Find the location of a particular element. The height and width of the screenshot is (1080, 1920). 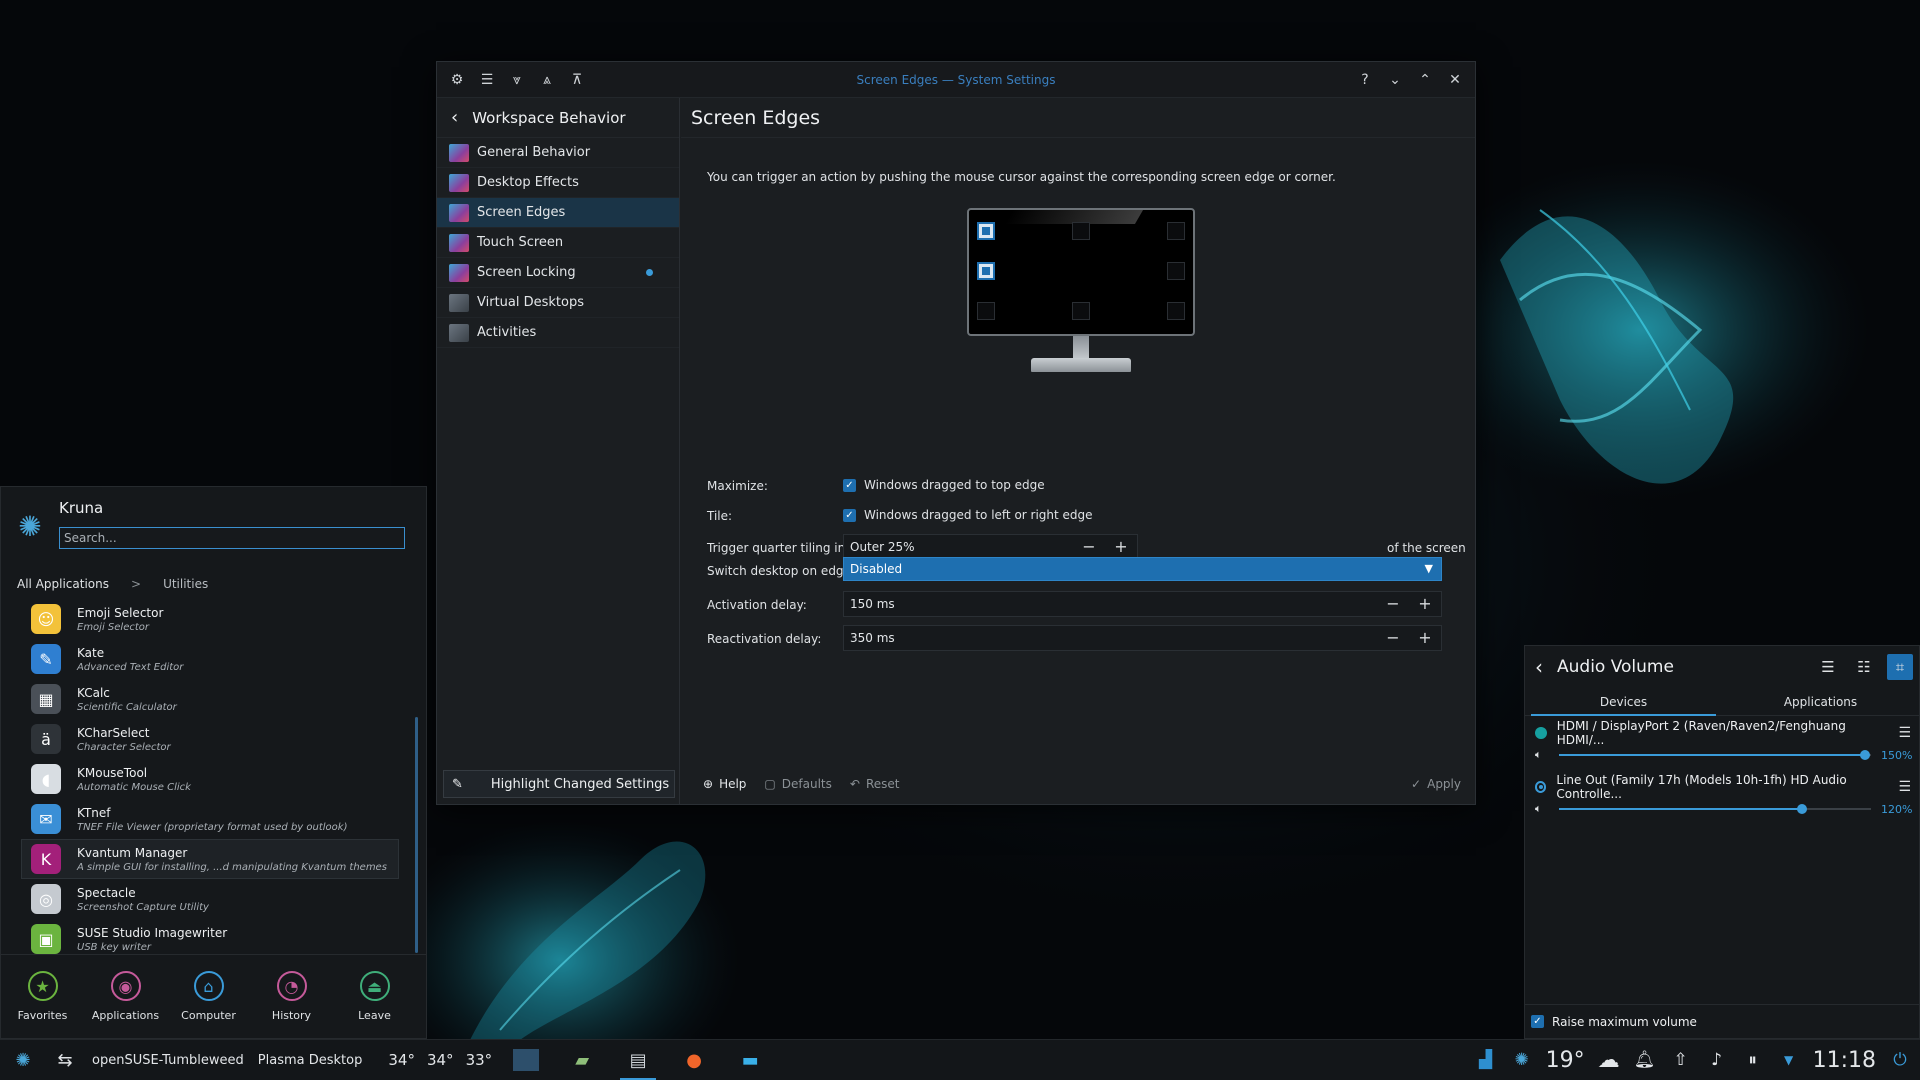

list-item: ☺ Emoji Selector Emoji Selector is located at coordinates (210, 619).